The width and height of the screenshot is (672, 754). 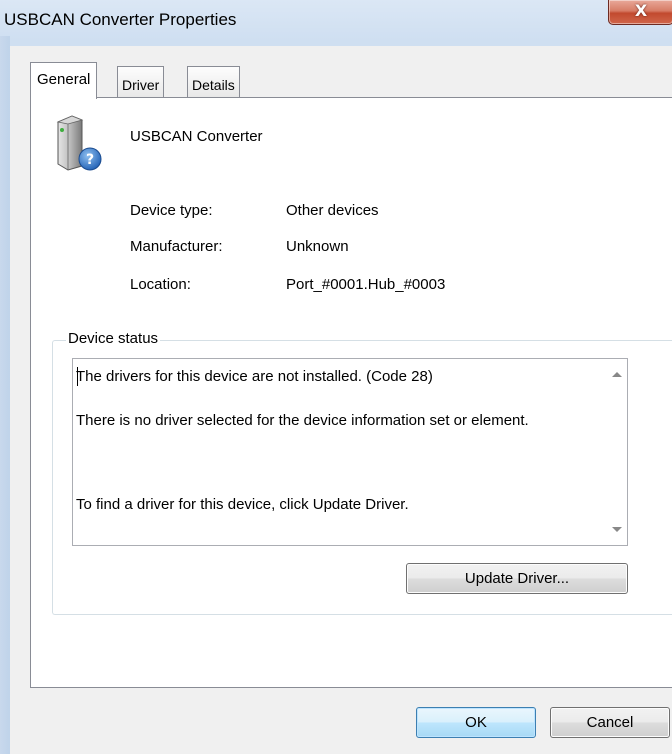 I want to click on tab-general-label: General, so click(x=64, y=79).